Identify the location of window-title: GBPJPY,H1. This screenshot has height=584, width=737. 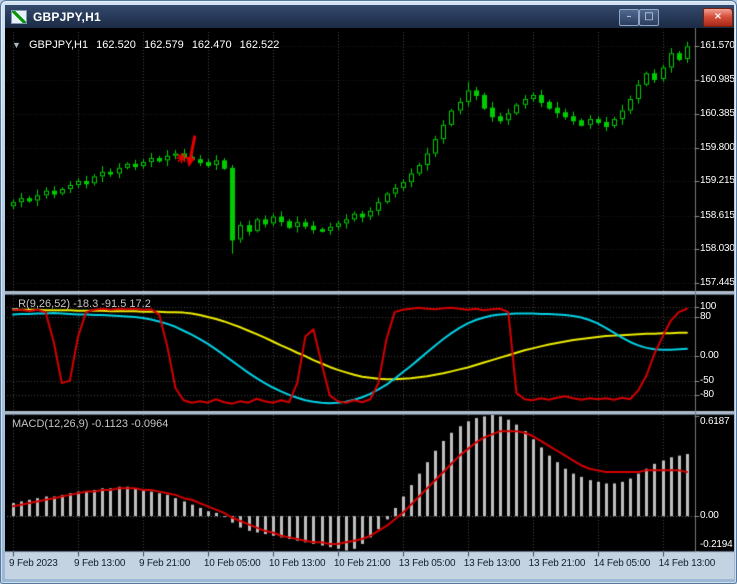
(67, 16).